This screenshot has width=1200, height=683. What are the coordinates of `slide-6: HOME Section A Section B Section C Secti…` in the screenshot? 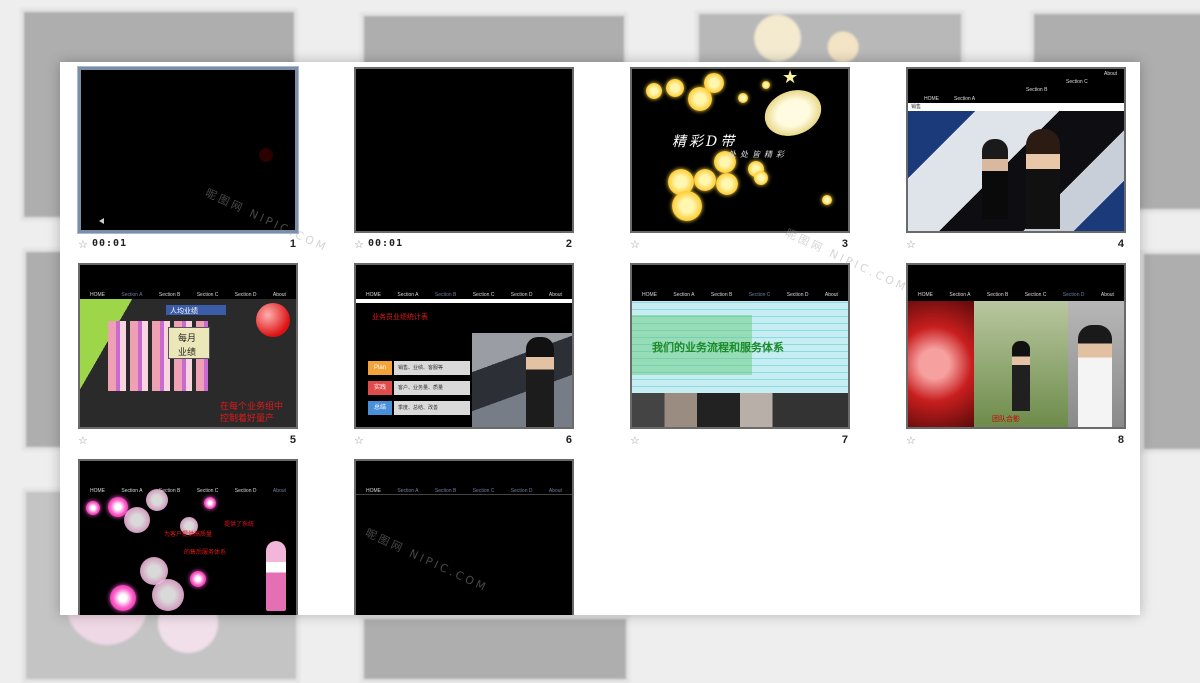 It's located at (464, 357).